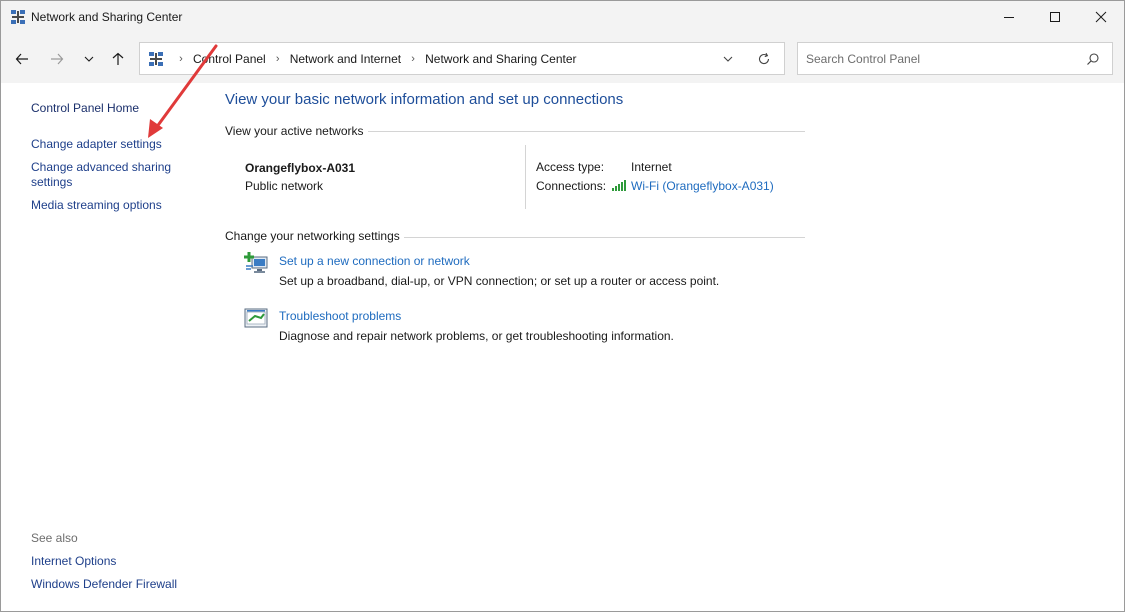 The height and width of the screenshot is (612, 1125). Describe the element at coordinates (340, 316) in the screenshot. I see `troubleshoot-problems-link: Troubleshoot problems` at that location.